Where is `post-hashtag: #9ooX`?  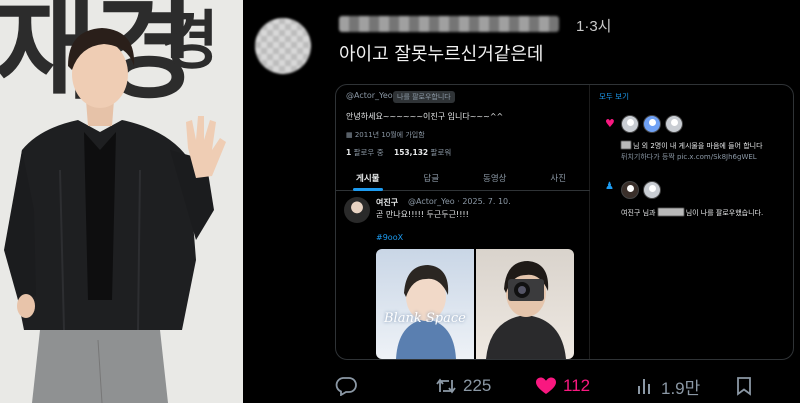 post-hashtag: #9ooX is located at coordinates (389, 237).